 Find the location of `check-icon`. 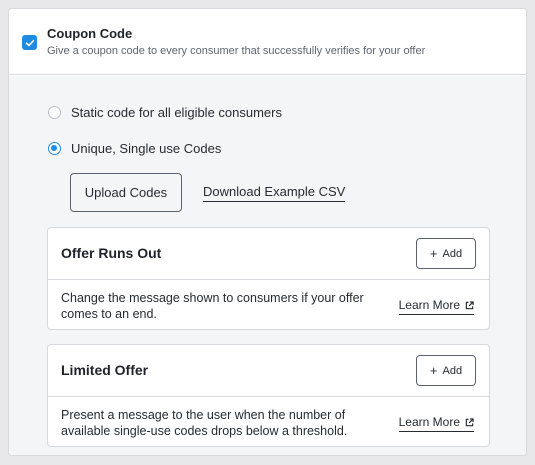

check-icon is located at coordinates (29, 42).